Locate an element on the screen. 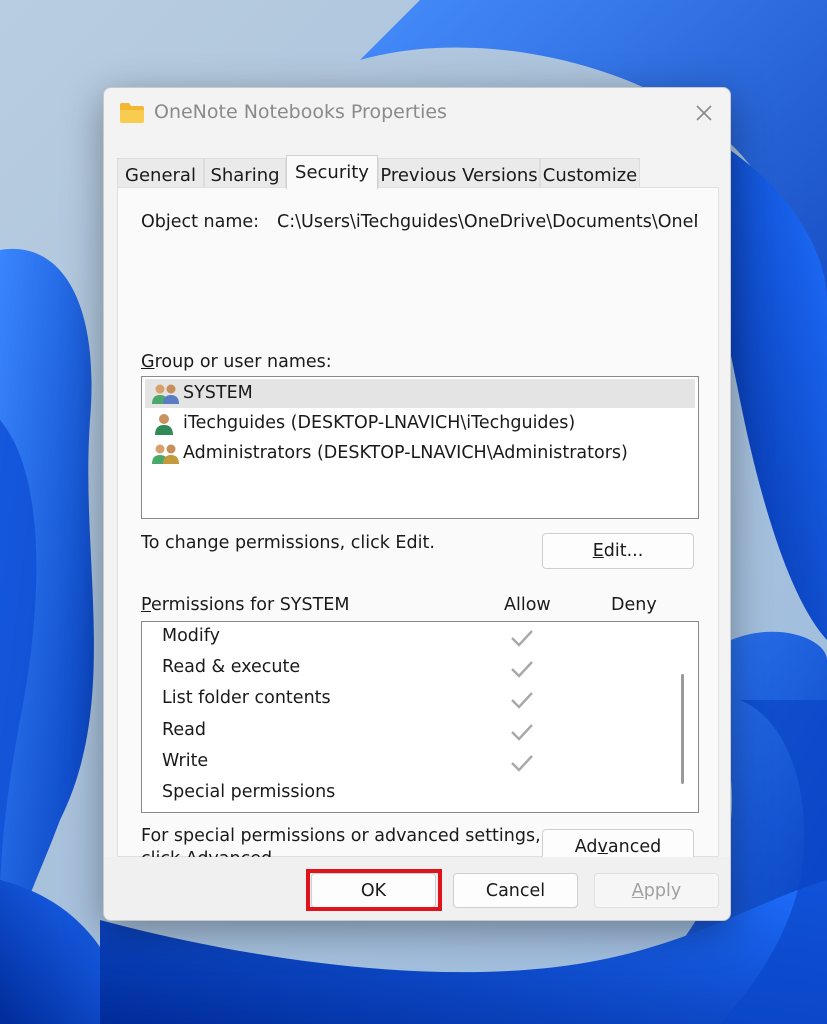 Image resolution: width=827 pixels, height=1024 pixels. apply-button: Apply is located at coordinates (656, 890).